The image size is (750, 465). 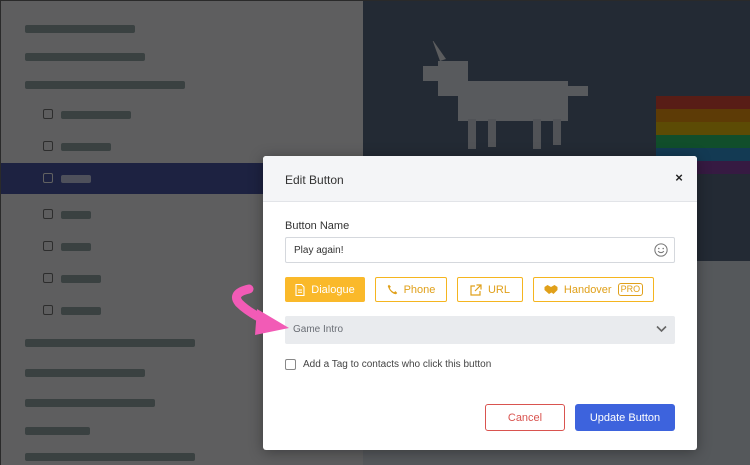 I want to click on handover-type-button: Handover PRO, so click(x=593, y=289).